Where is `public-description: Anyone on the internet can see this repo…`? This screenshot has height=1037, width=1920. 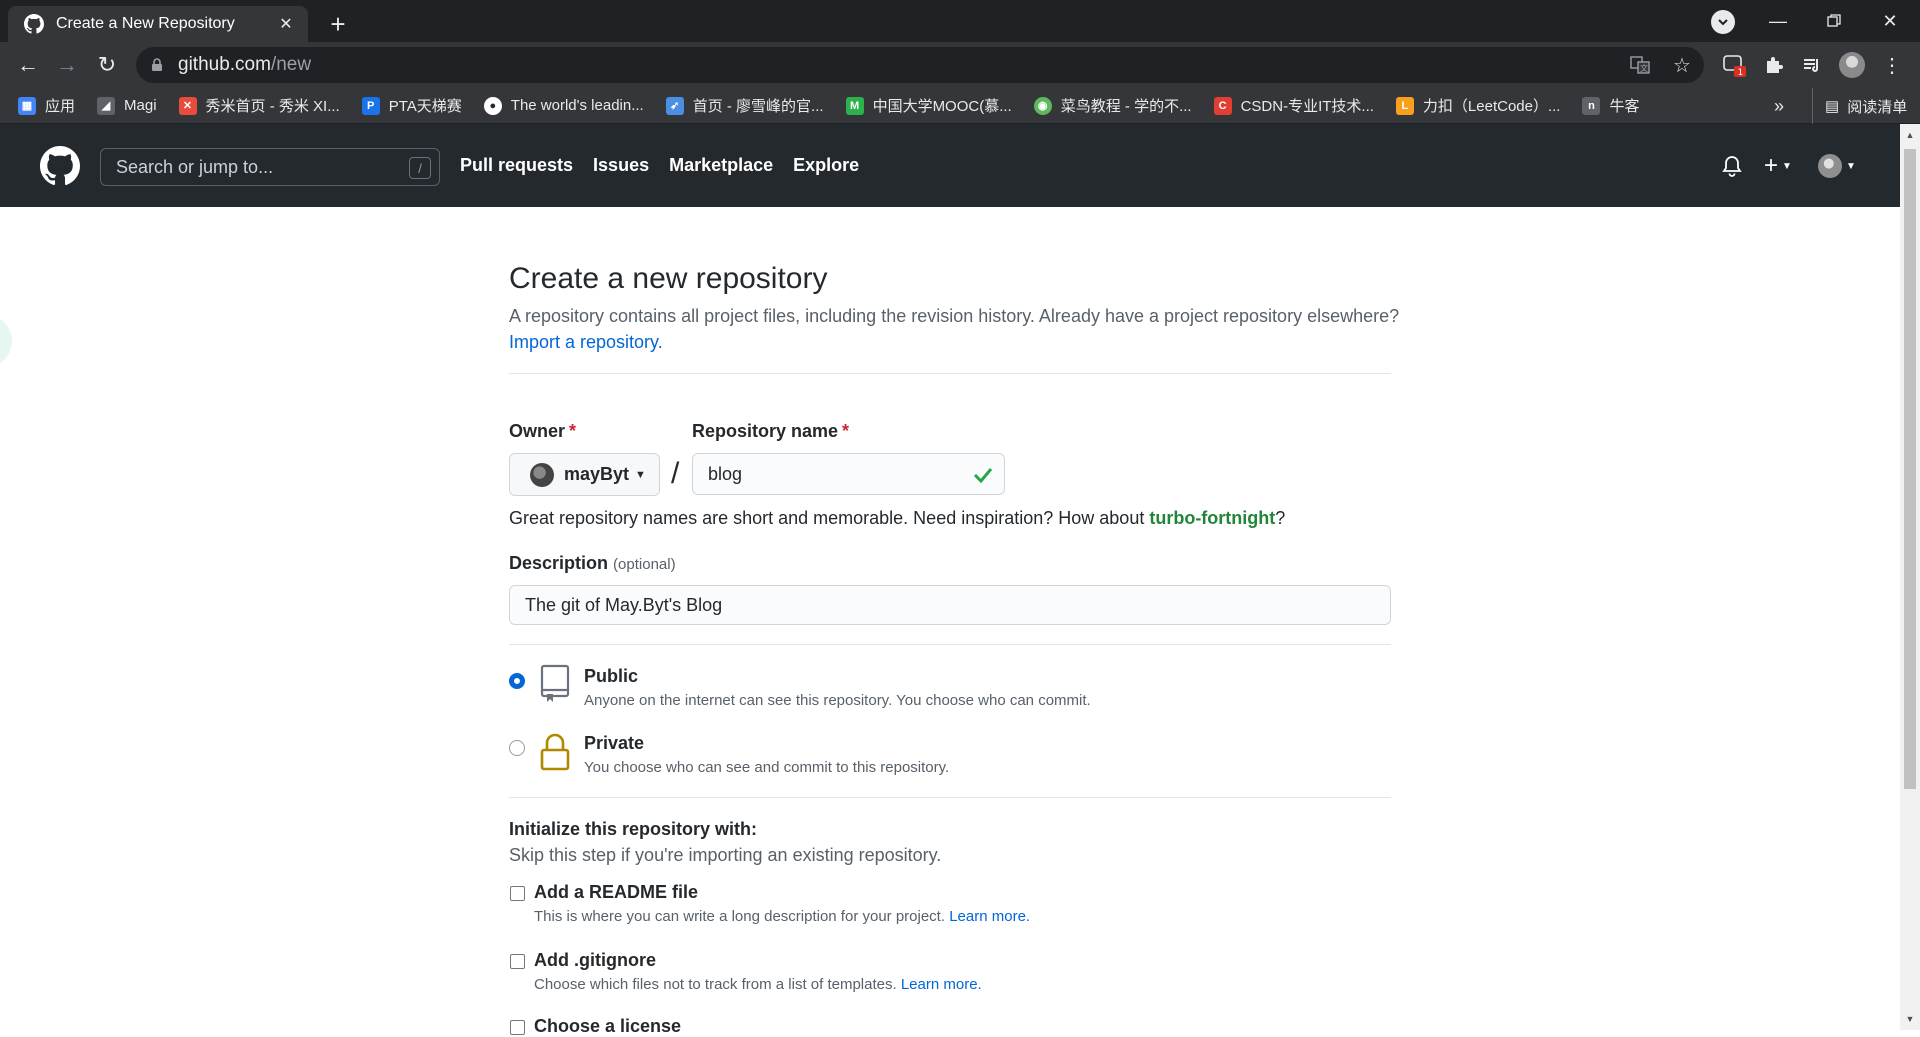
public-description: Anyone on the internet can see this repo… is located at coordinates (837, 700).